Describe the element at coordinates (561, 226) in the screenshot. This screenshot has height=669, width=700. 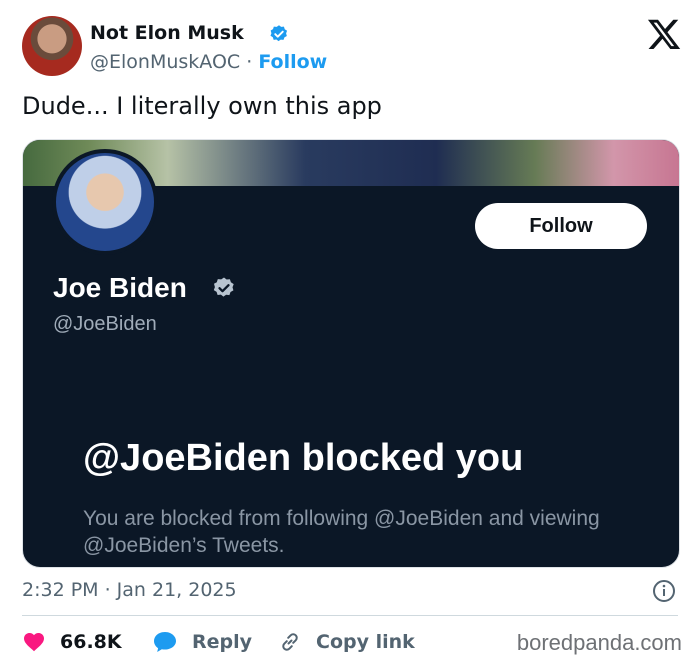
I see `embed-follow-button: Follow` at that location.